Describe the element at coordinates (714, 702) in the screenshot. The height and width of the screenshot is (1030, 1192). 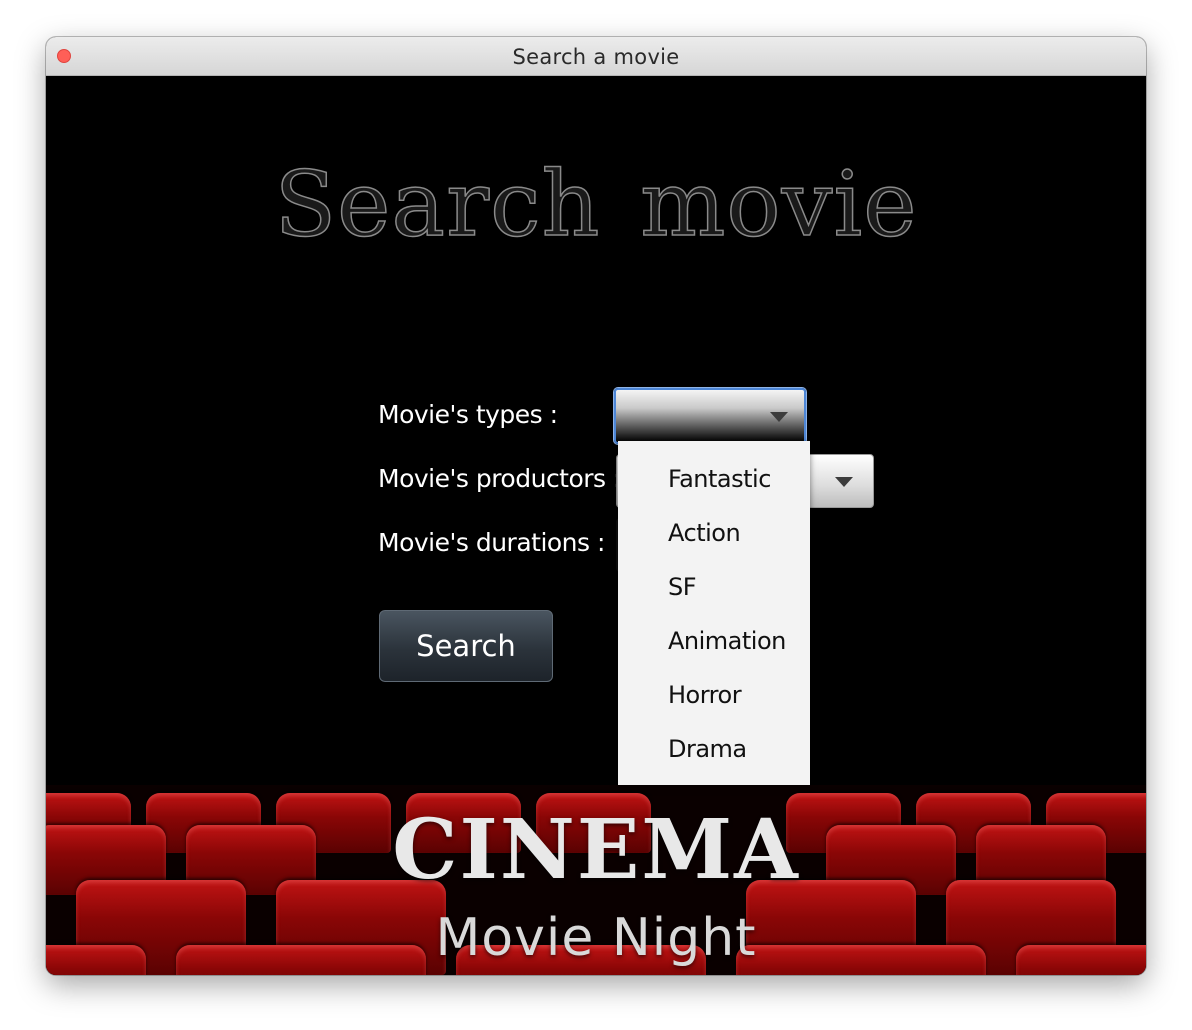
I see `dropdown-option-horror: Horror` at that location.